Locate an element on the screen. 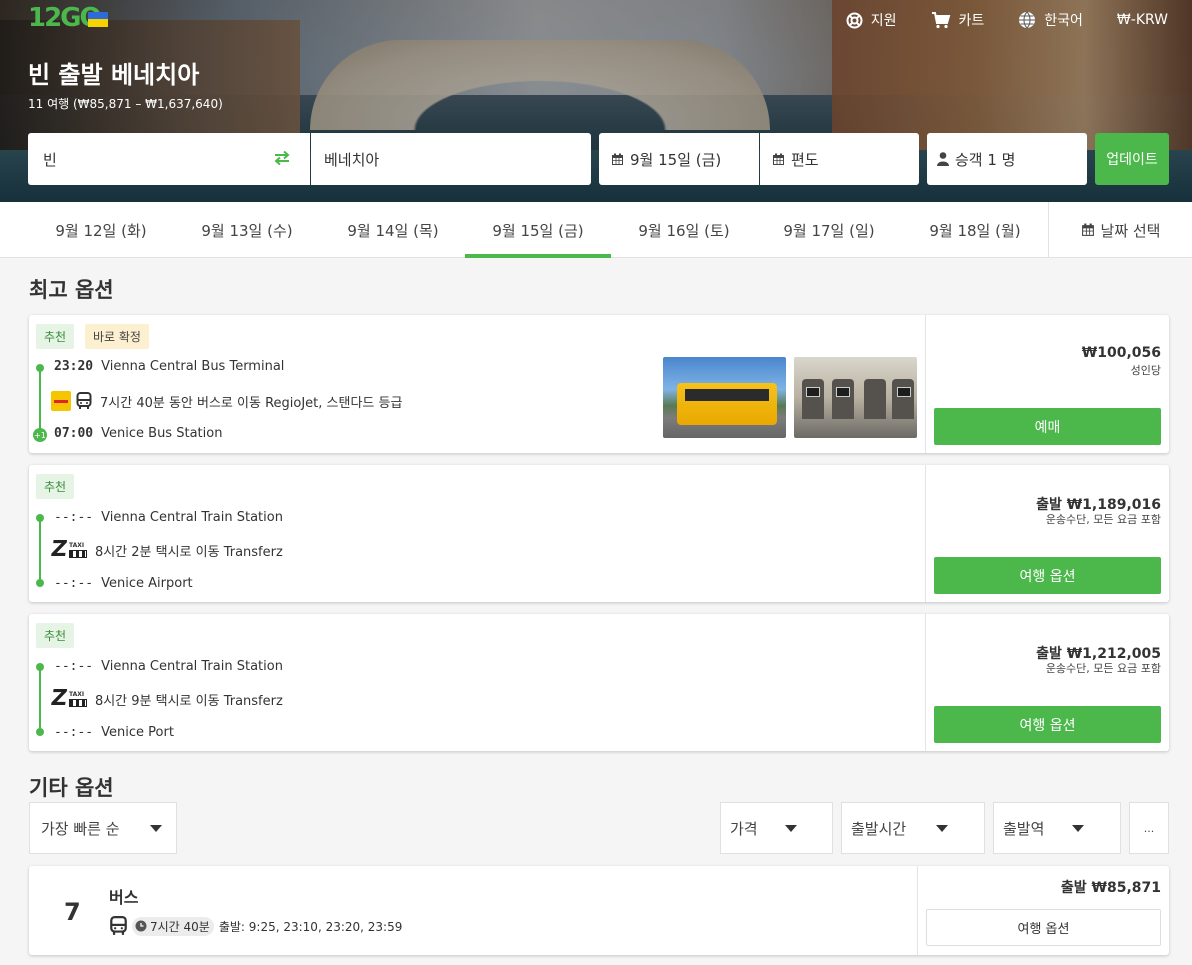 The width and height of the screenshot is (1192, 965). arrival-row: 07:00 Venice Bus Station is located at coordinates (138, 433).